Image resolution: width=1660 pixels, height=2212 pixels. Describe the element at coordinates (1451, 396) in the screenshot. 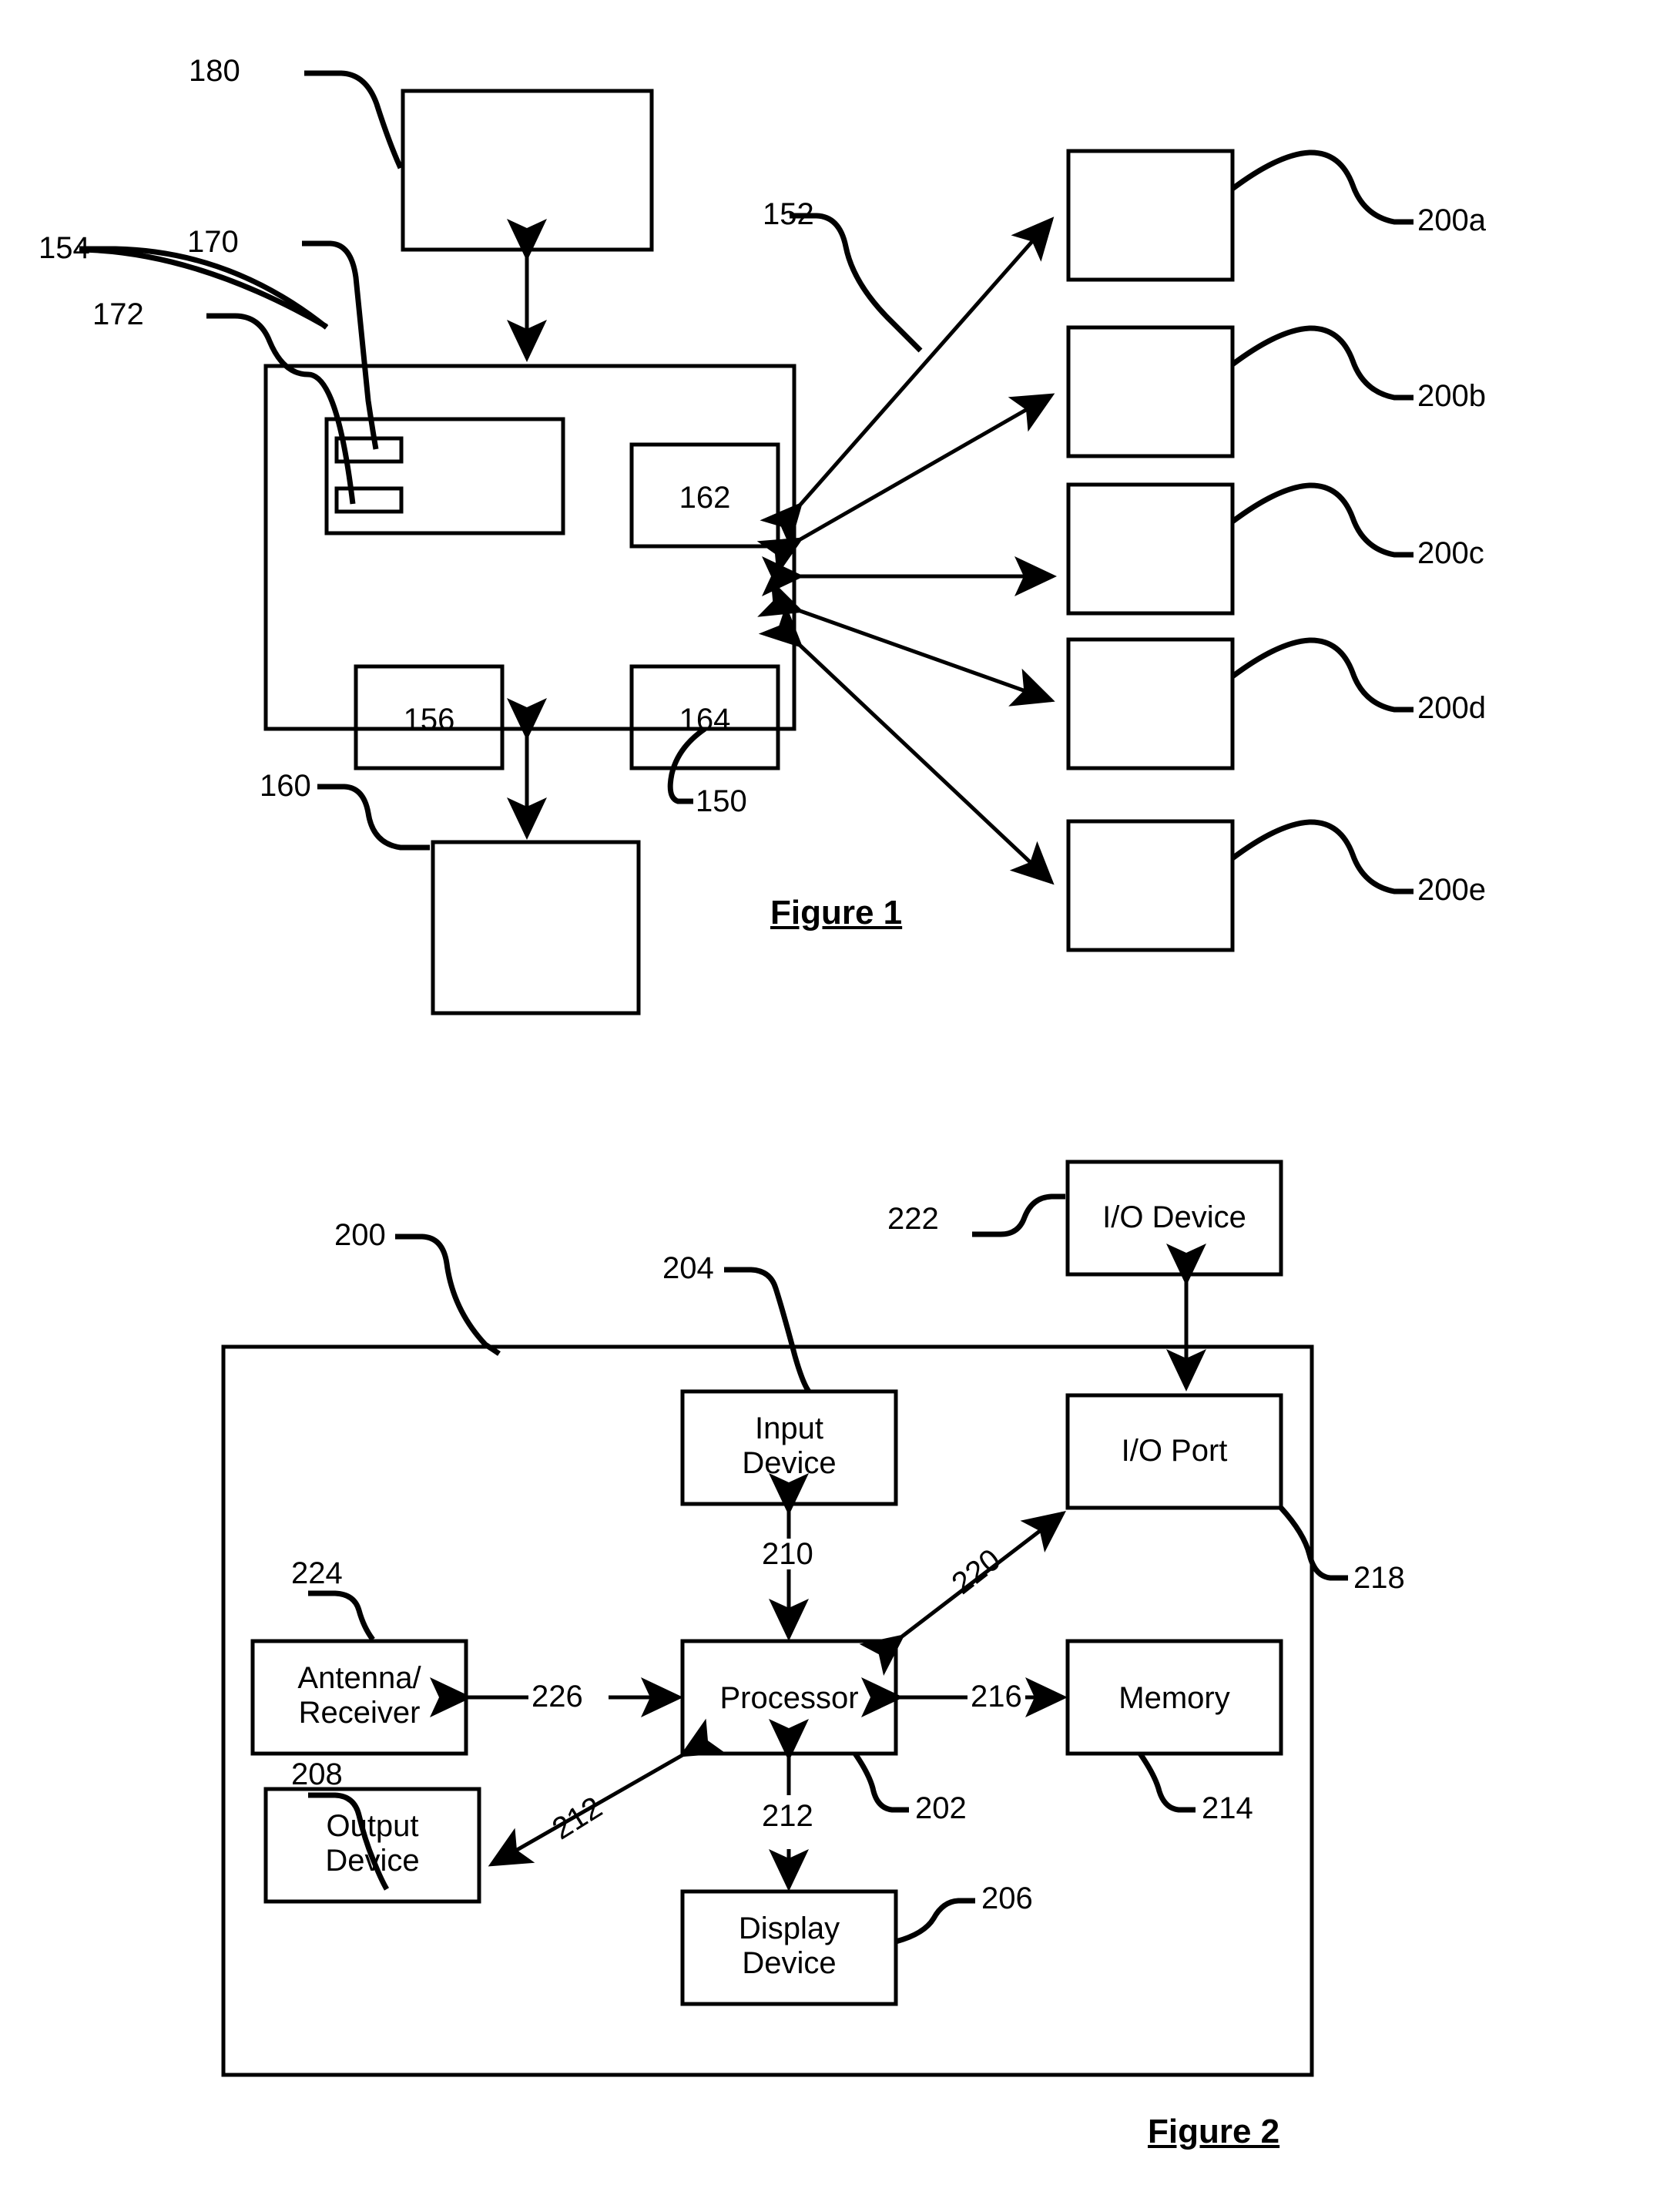

I see `ref-200b: 200b` at that location.